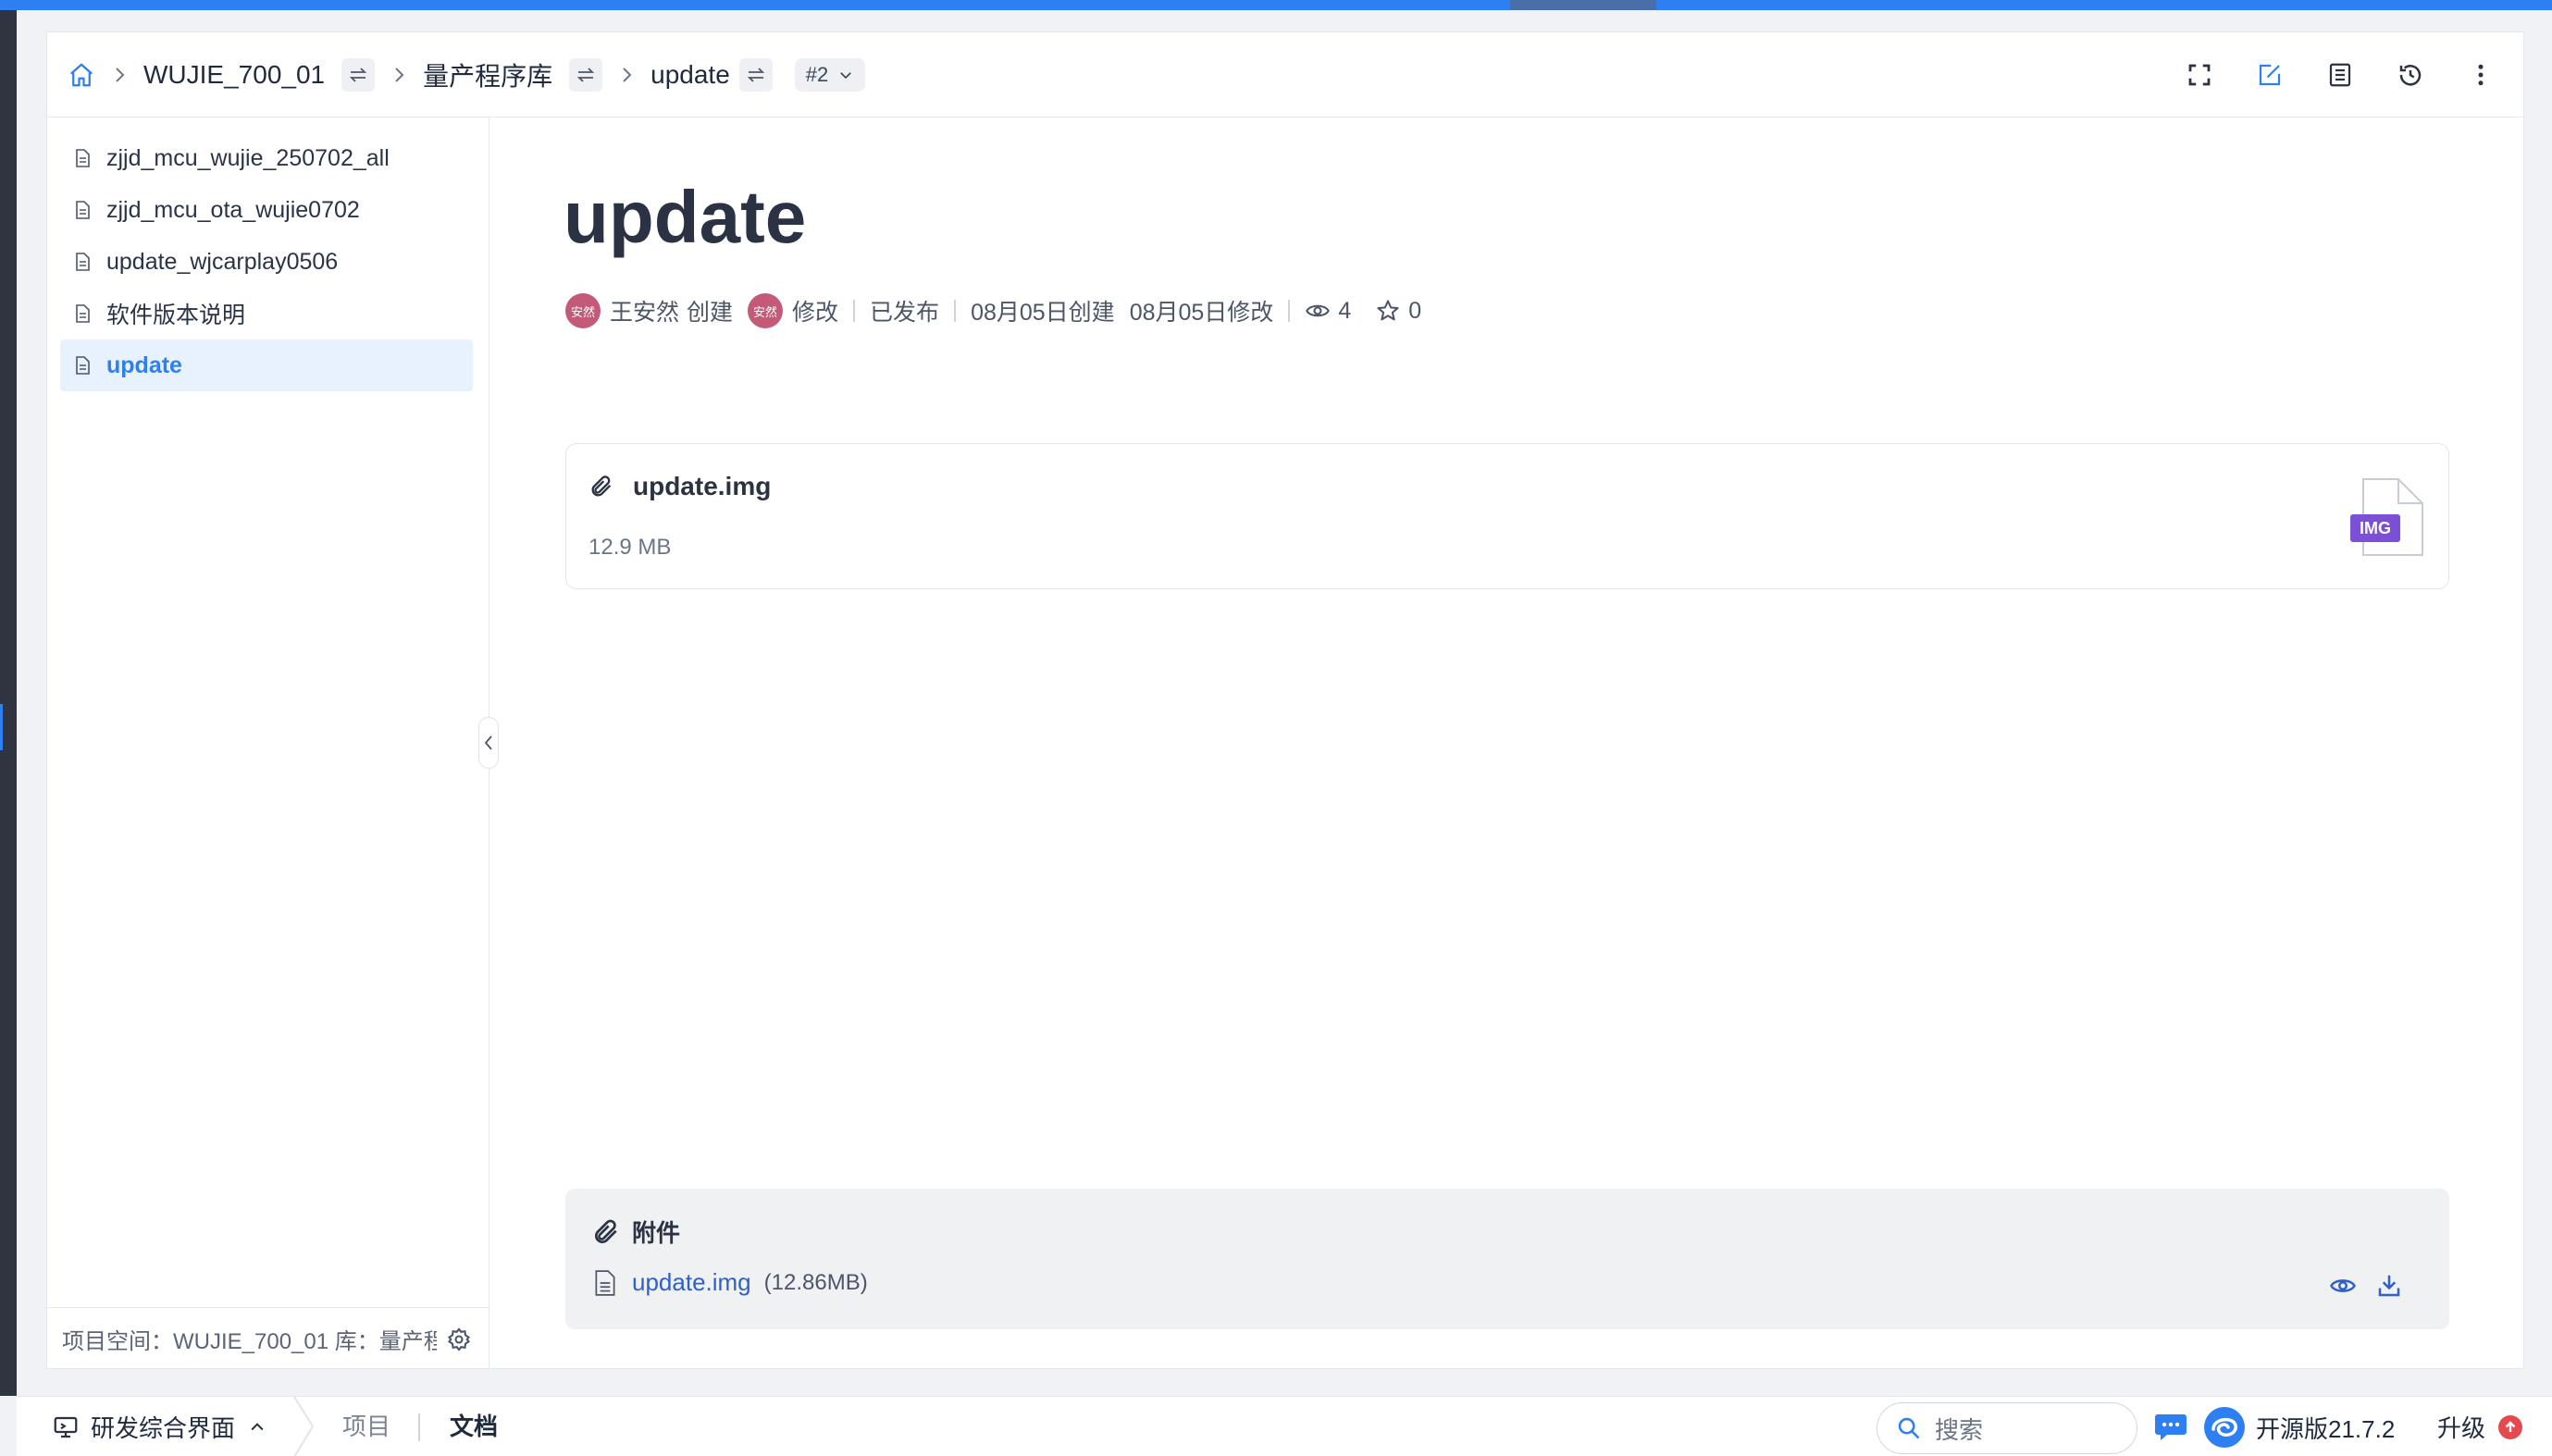  I want to click on version-info: 开源版21.7.2, so click(2298, 1427).